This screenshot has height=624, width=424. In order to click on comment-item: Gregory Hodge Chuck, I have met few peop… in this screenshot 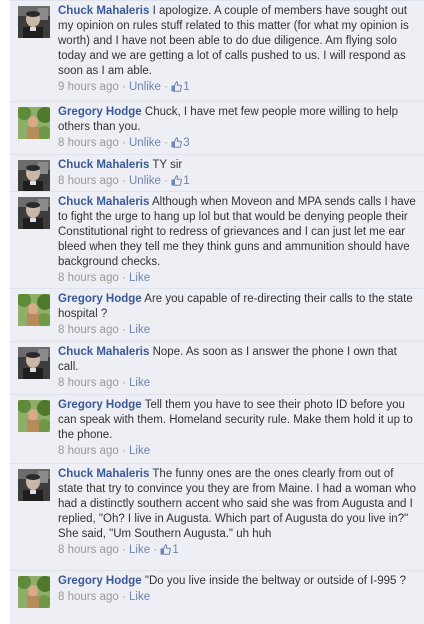, I will do `click(217, 127)`.